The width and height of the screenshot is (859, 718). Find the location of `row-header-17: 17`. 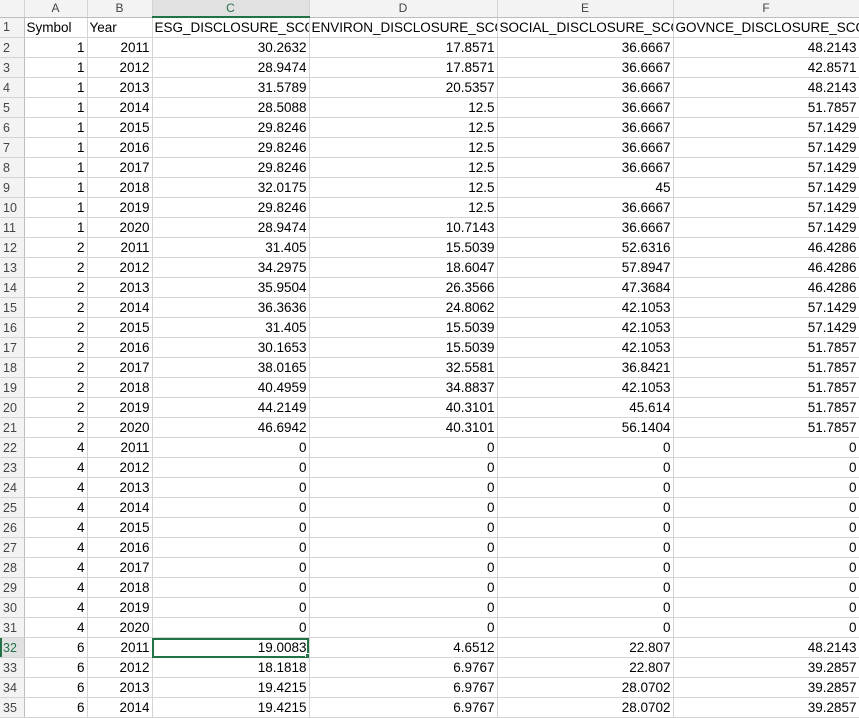

row-header-17: 17 is located at coordinates (12, 347).